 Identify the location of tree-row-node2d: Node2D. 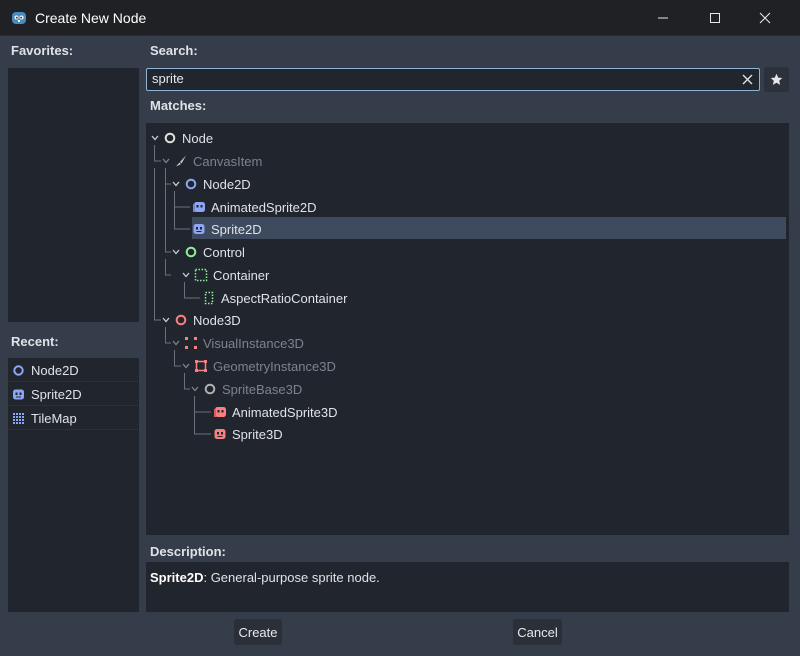
(211, 184).